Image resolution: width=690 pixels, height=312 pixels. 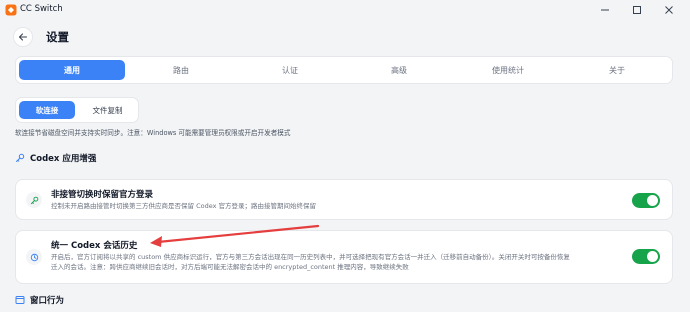 What do you see at coordinates (669, 10) in the screenshot?
I see `close-icon` at bounding box center [669, 10].